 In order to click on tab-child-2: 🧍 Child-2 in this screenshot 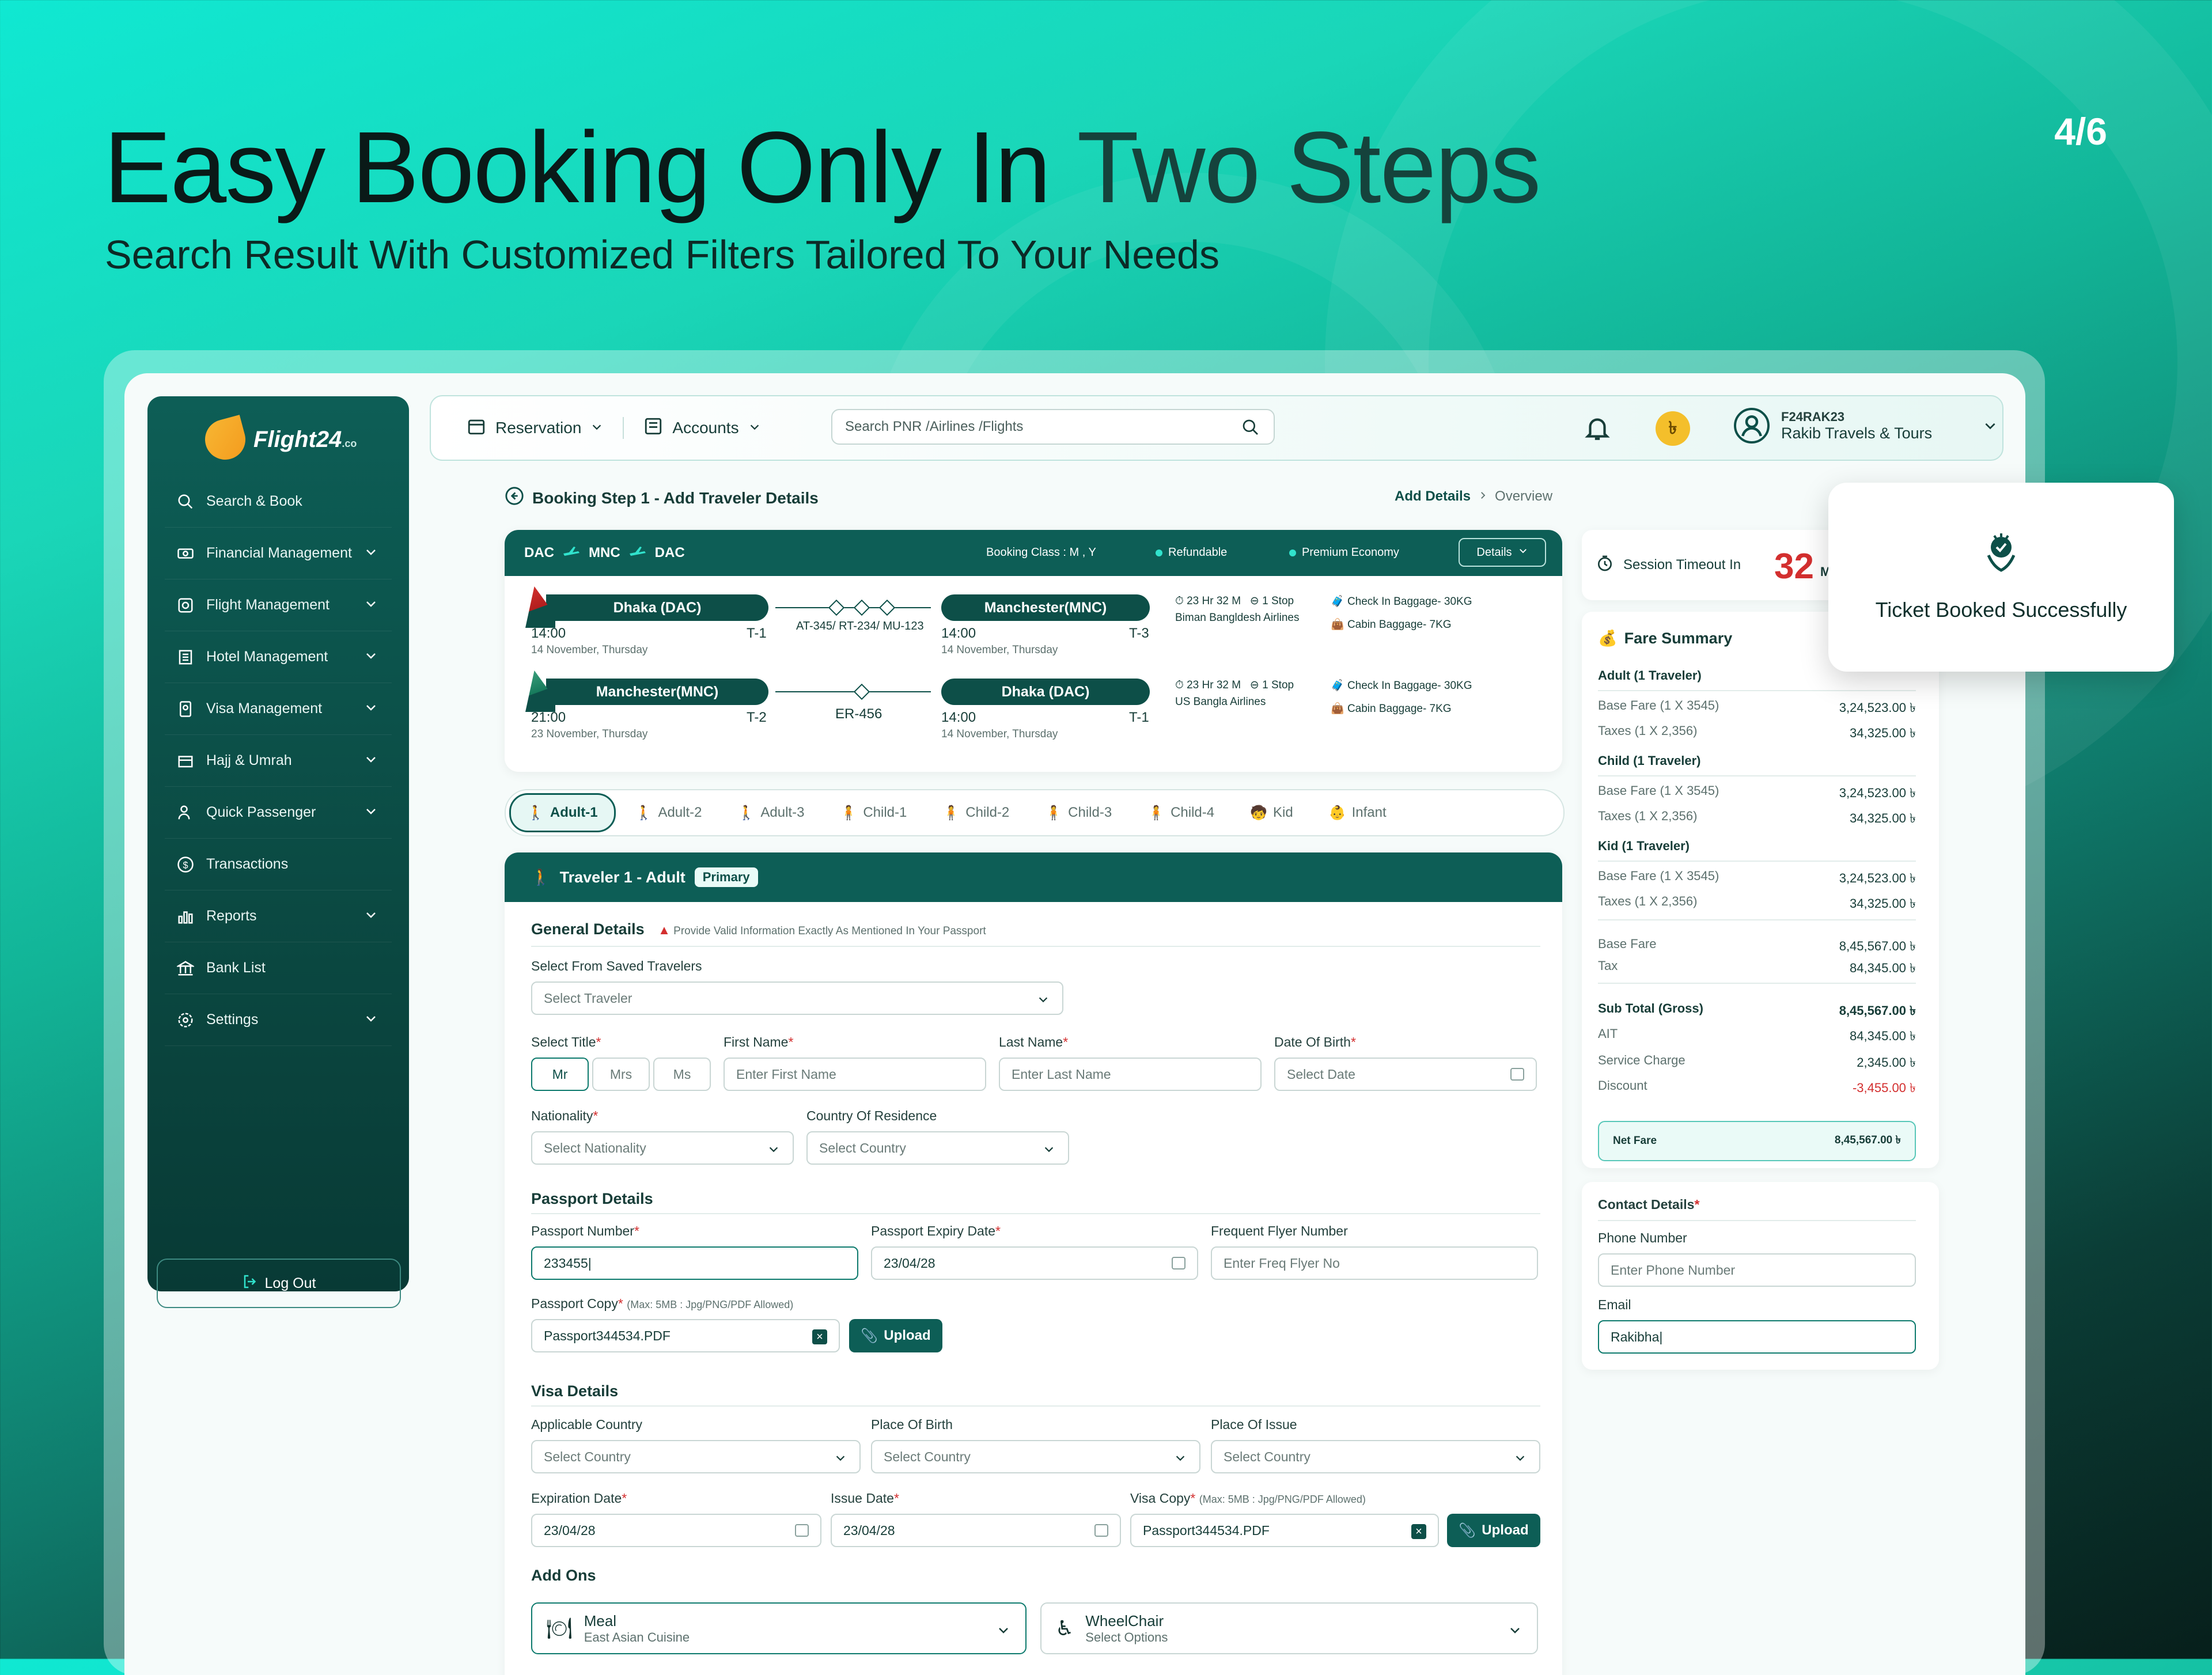, I will do `click(975, 813)`.